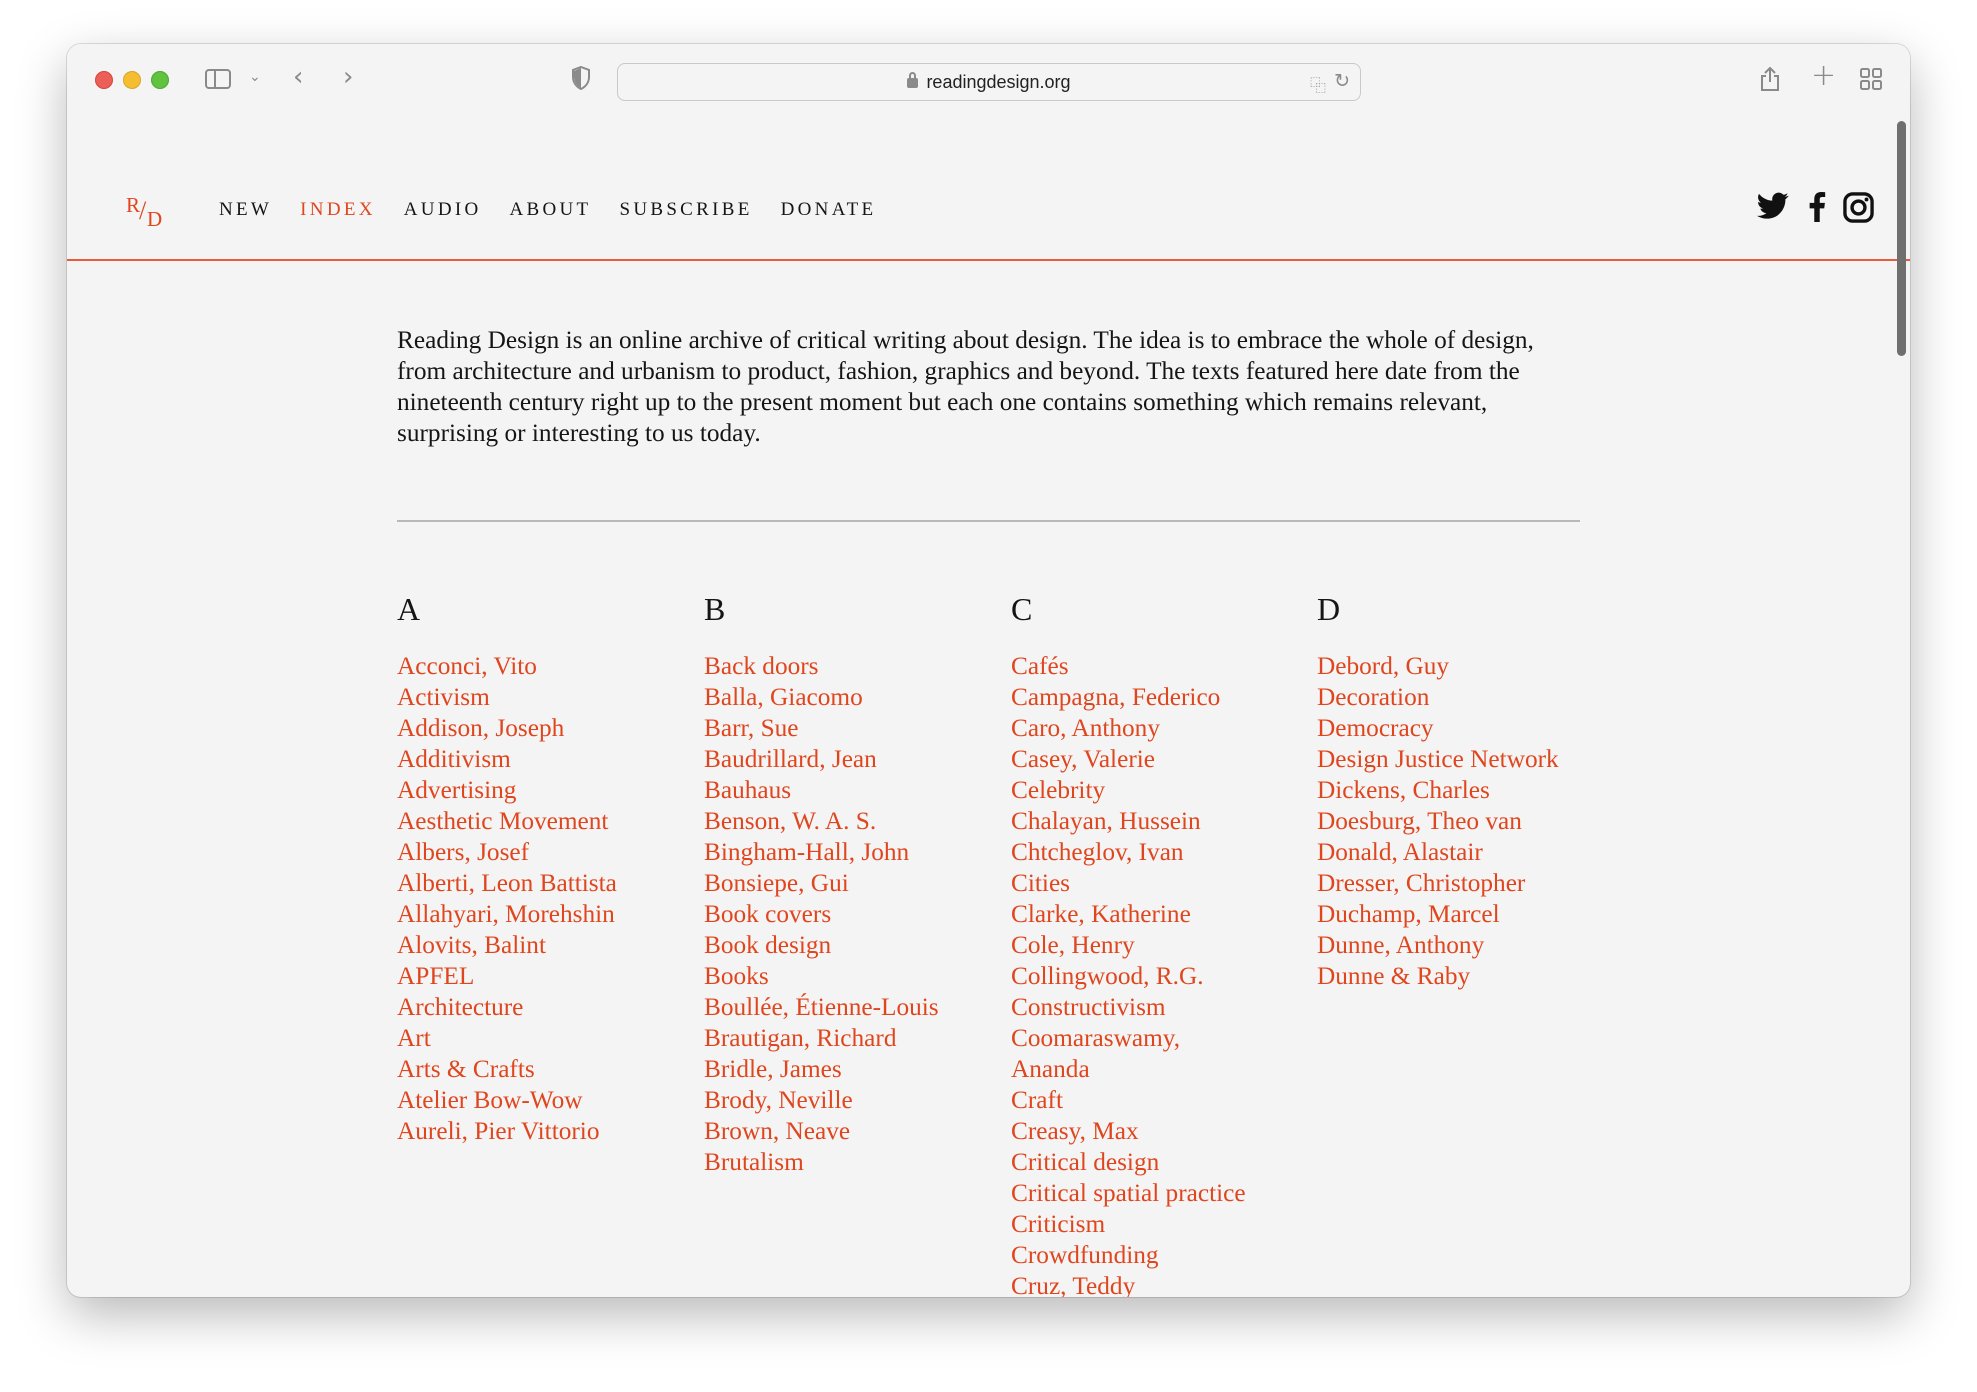 Image resolution: width=1977 pixels, height=1392 pixels. What do you see at coordinates (849, 1100) in the screenshot?
I see `index-link: Brody, Neville` at bounding box center [849, 1100].